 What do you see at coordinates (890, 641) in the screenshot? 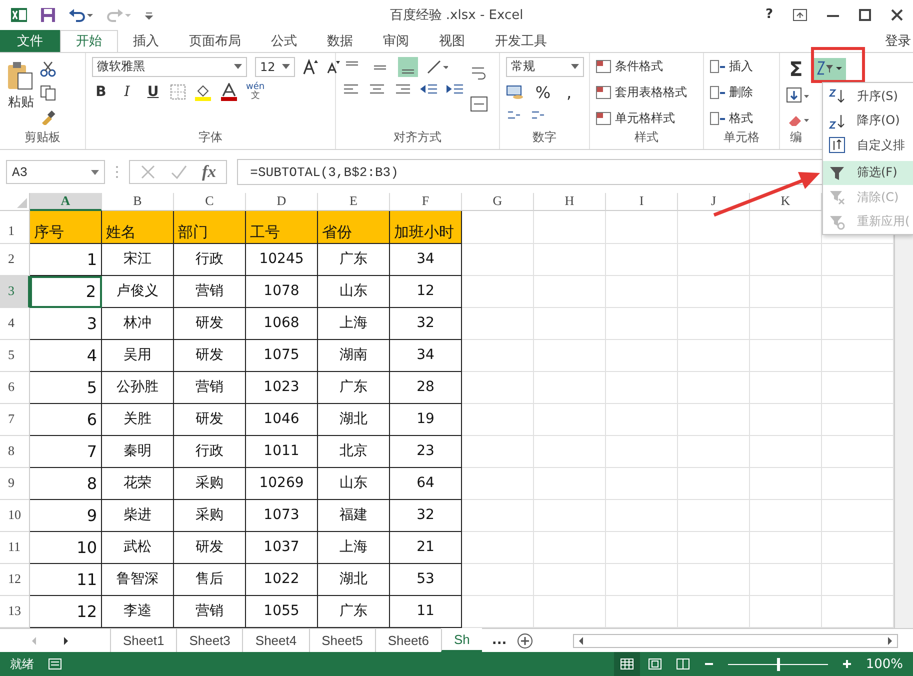
I see `scroll-right-icon` at bounding box center [890, 641].